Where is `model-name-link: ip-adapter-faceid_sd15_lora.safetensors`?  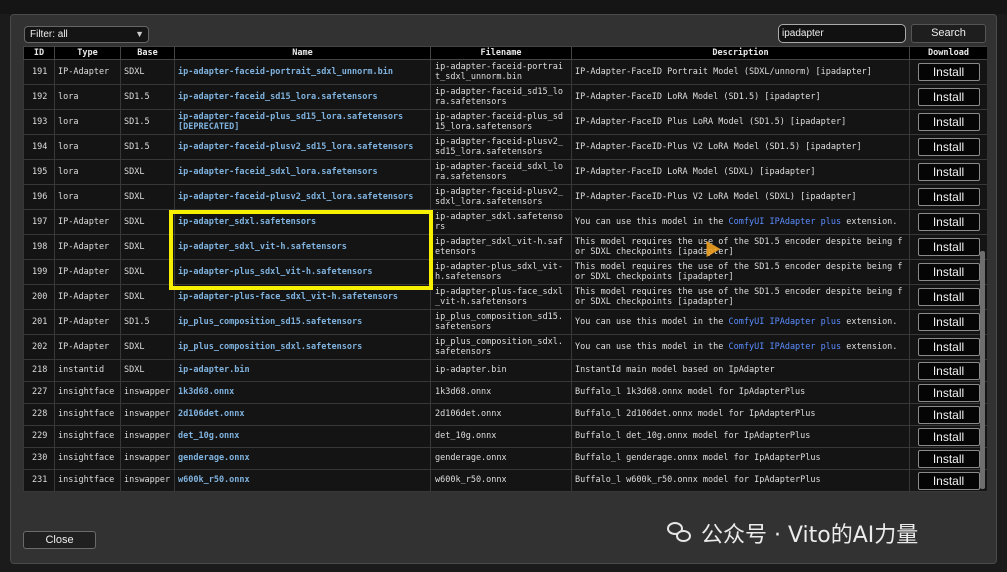
model-name-link: ip-adapter-faceid_sd15_lora.safetensors is located at coordinates (278, 97).